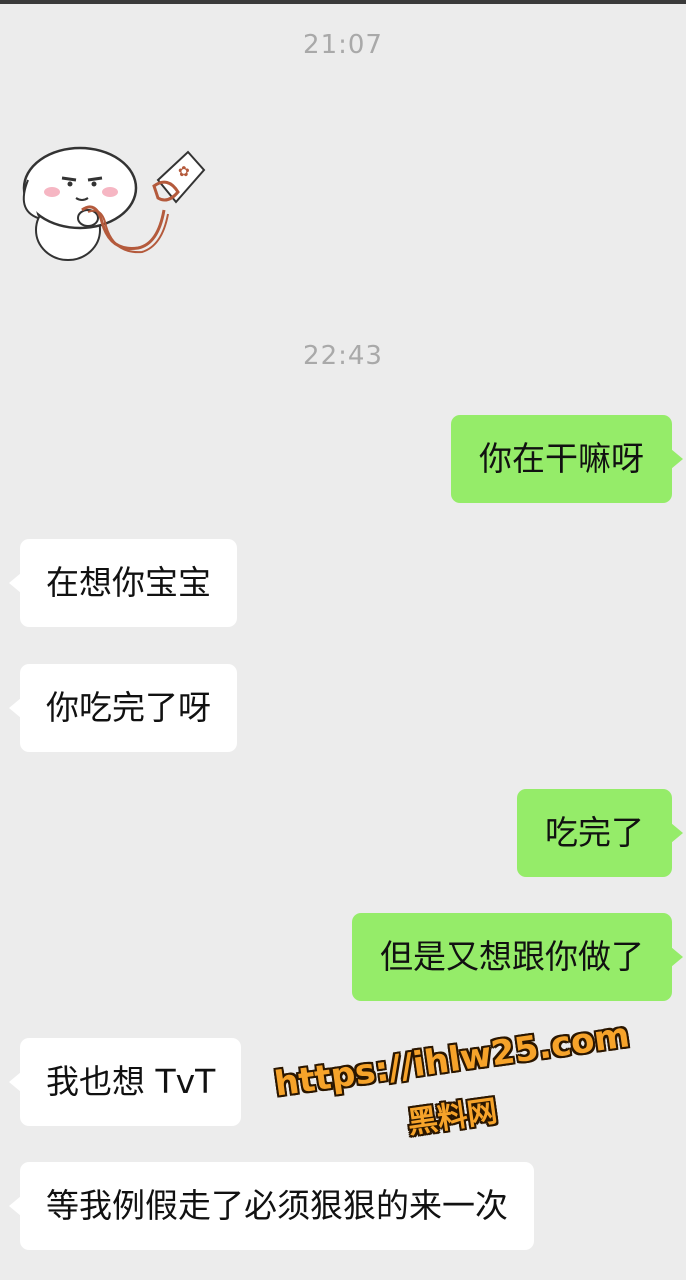 The image size is (686, 1280). Describe the element at coordinates (517, 957) in the screenshot. I see `message-bubble-outgoing: 但是又想跟你做了` at that location.